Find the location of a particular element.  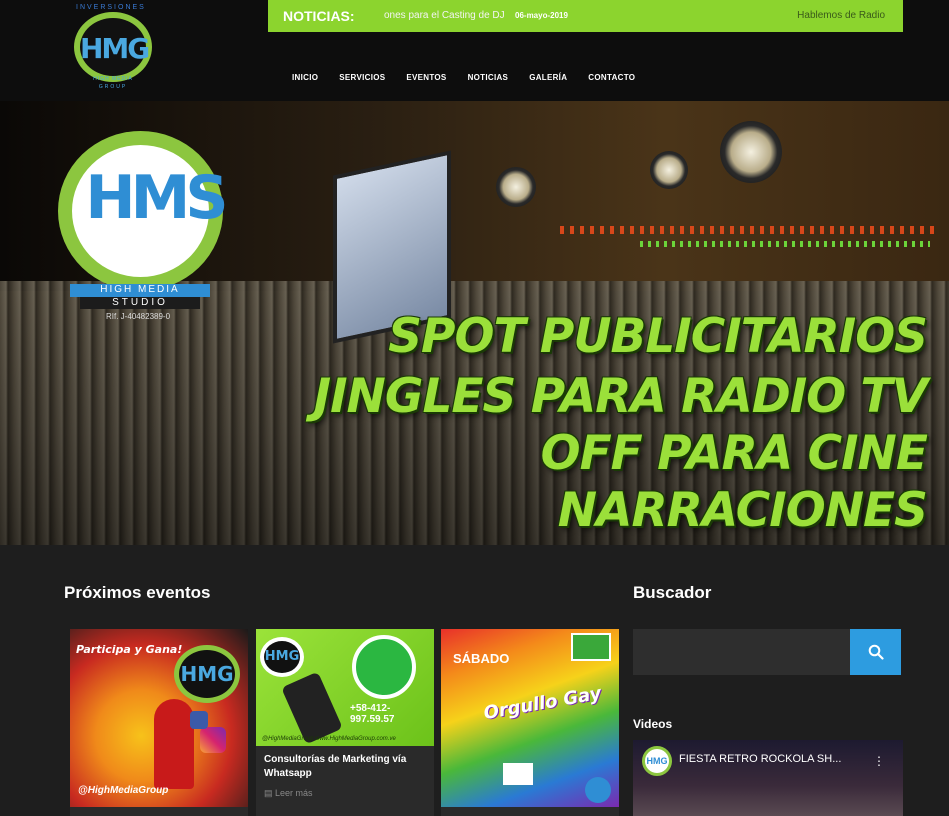

event-thumbnail: SÁBADO Orgullo Gay is located at coordinates (530, 718).